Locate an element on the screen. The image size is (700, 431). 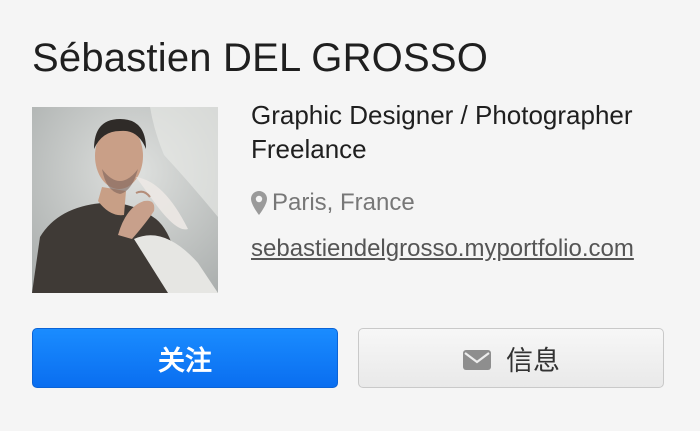
profile-location: Paris, France is located at coordinates (461, 203).